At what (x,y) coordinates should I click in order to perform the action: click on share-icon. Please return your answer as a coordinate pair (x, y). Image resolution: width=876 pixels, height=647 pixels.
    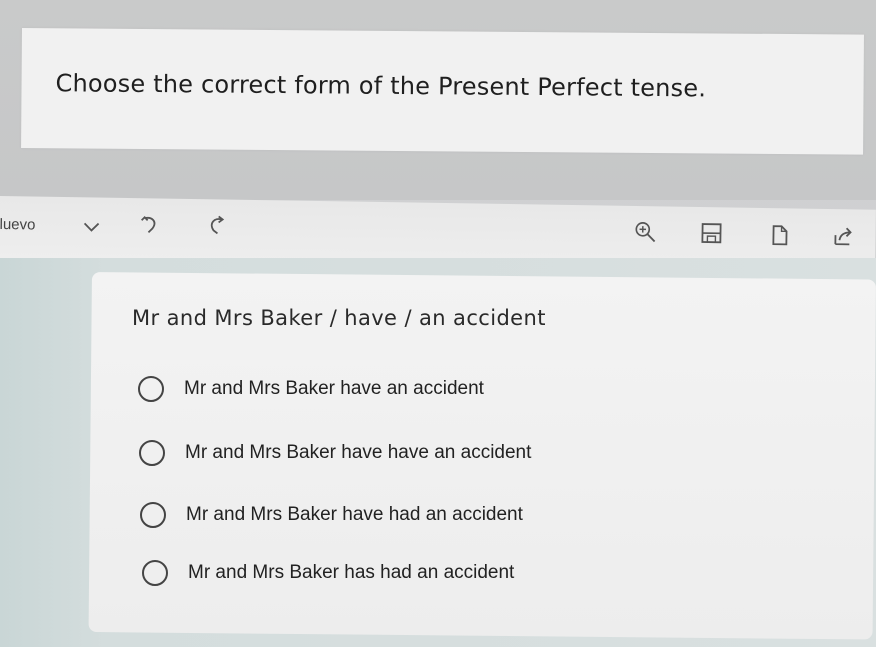
    Looking at the image, I should click on (843, 236).